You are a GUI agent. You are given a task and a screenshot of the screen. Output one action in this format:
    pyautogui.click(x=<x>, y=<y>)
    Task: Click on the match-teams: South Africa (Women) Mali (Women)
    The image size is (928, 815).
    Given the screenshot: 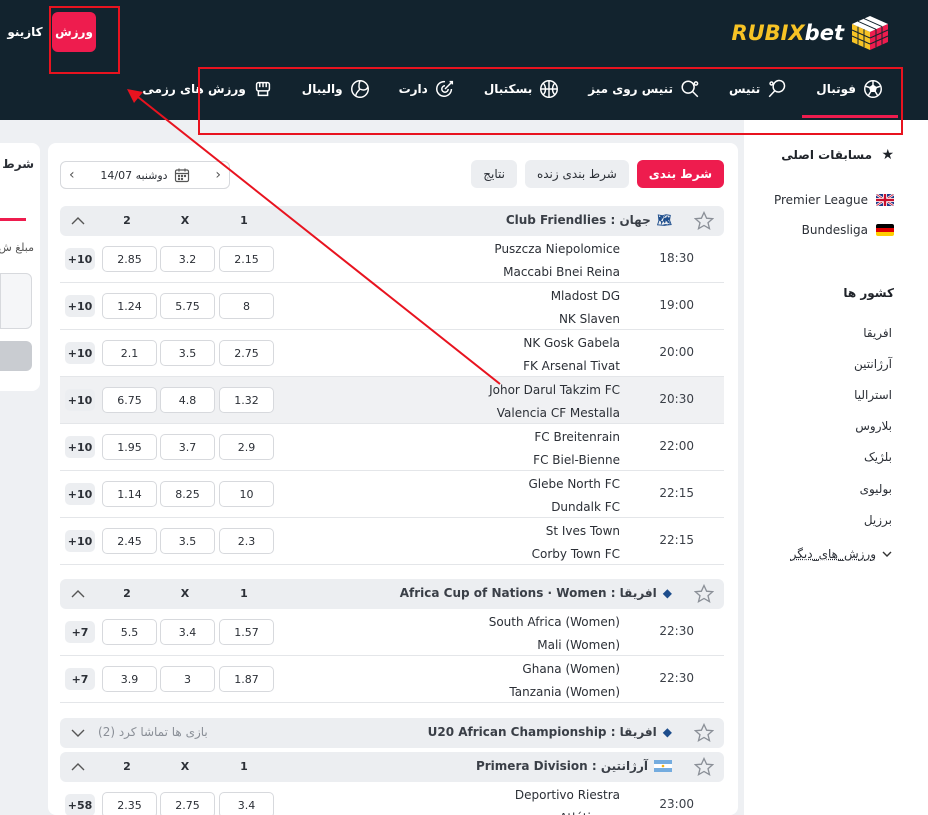 What is the action you would take?
    pyautogui.click(x=554, y=634)
    